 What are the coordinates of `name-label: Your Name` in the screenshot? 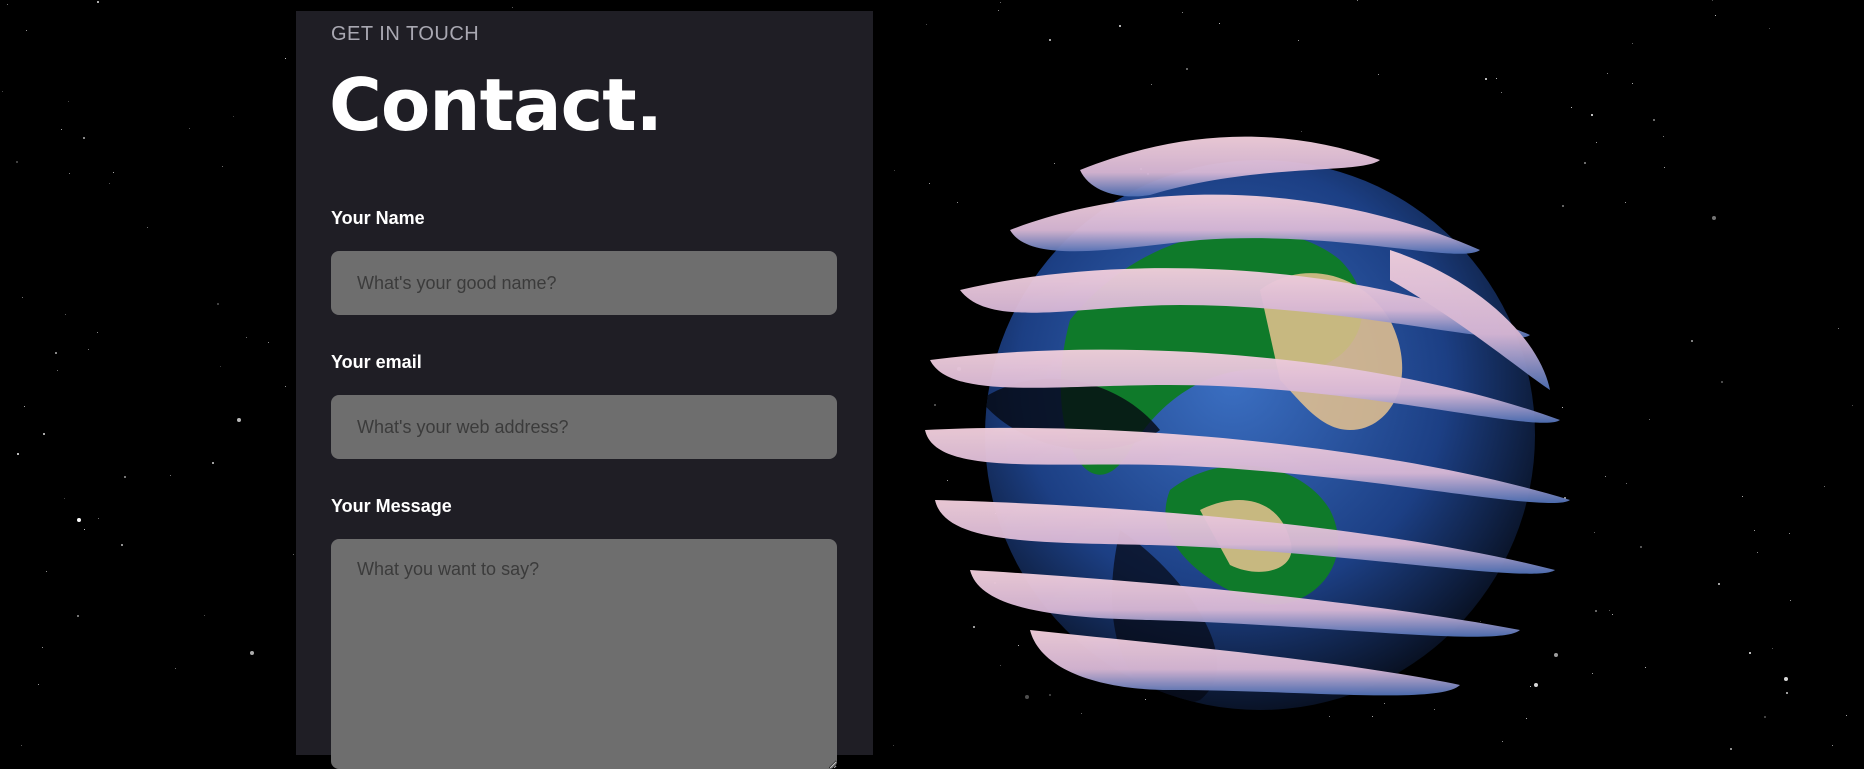 It's located at (378, 218).